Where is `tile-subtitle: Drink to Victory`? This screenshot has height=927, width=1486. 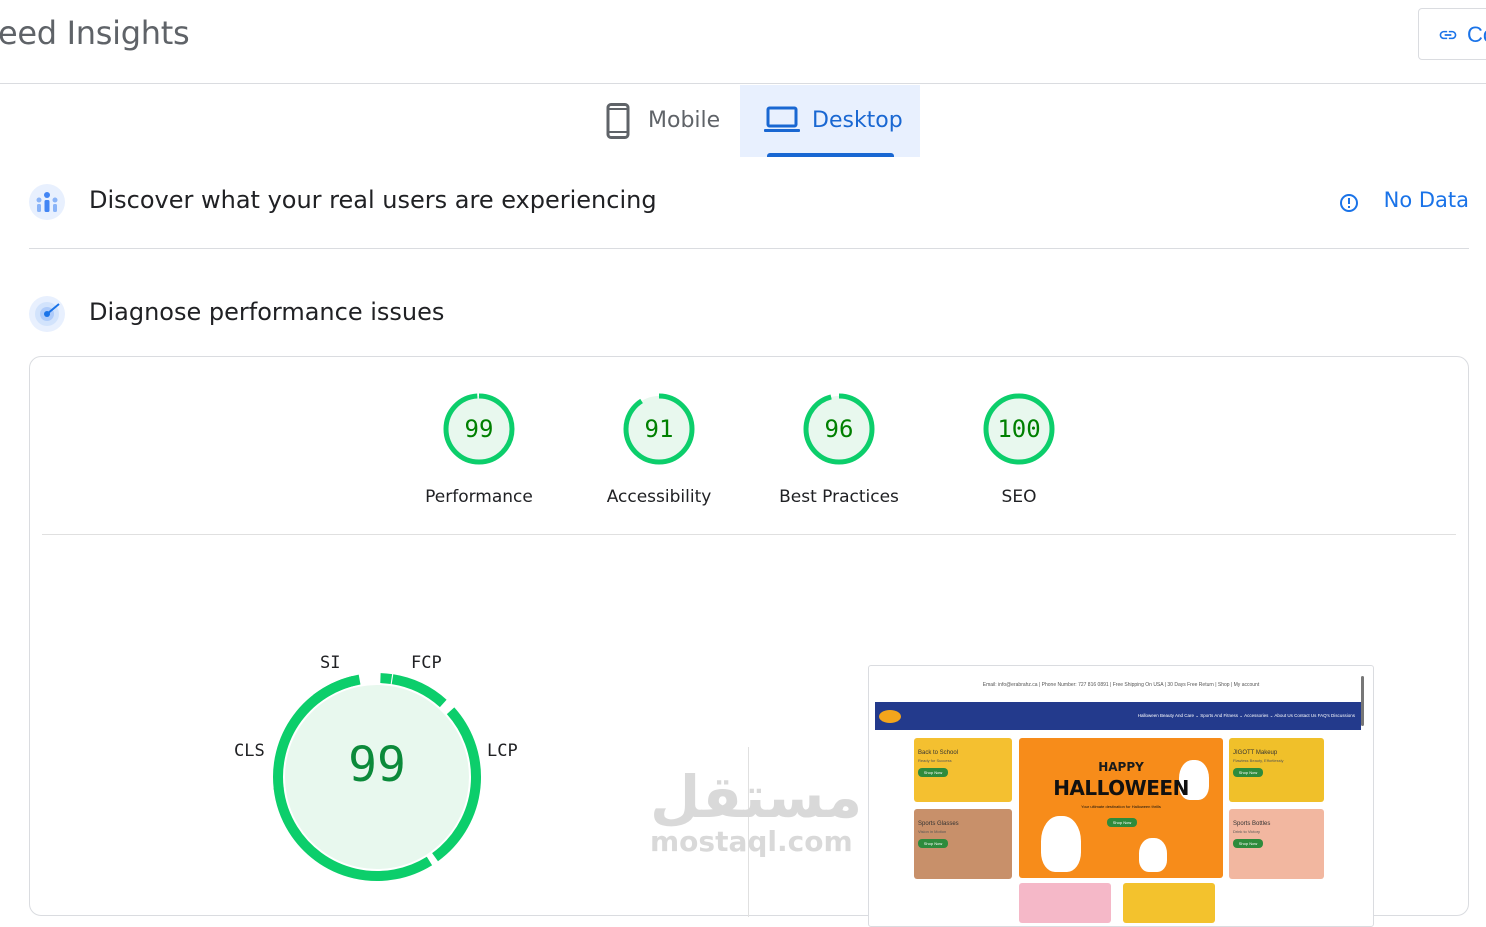 tile-subtitle: Drink to Victory is located at coordinates (1247, 831).